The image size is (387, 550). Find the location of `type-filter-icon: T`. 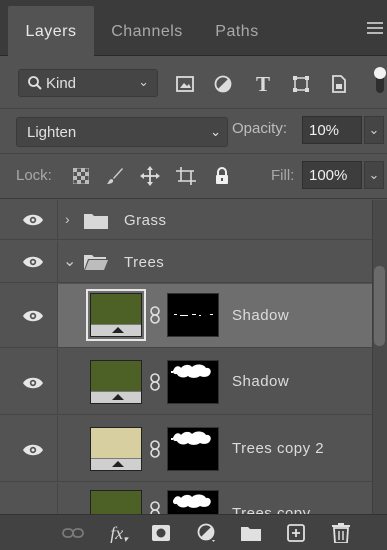

type-filter-icon: T is located at coordinates (263, 84).